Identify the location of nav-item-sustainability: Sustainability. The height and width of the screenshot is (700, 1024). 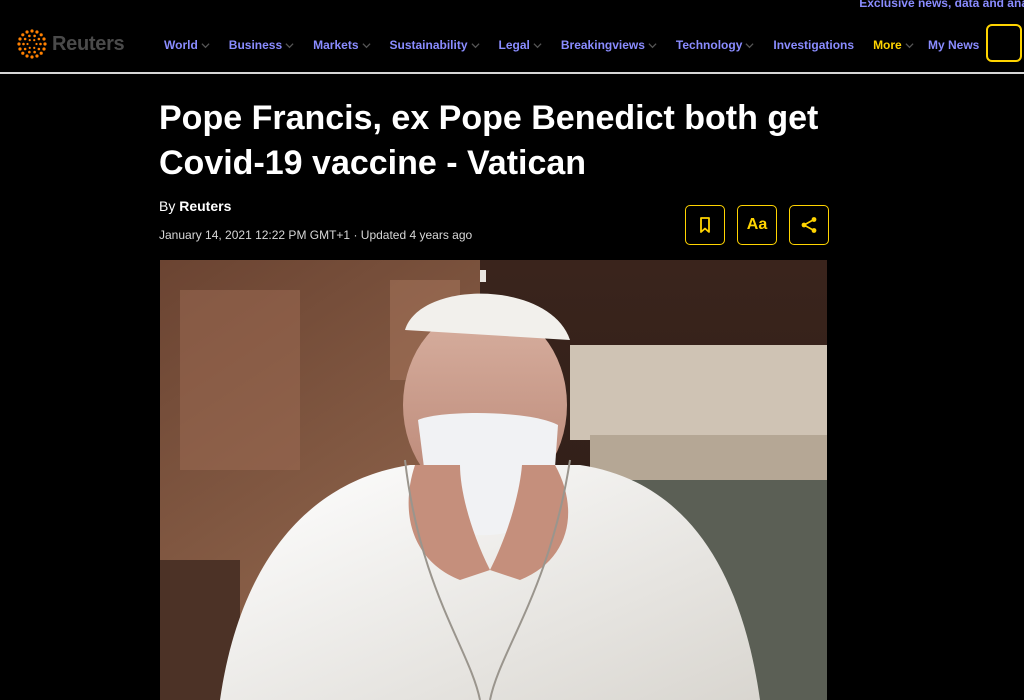
(435, 45).